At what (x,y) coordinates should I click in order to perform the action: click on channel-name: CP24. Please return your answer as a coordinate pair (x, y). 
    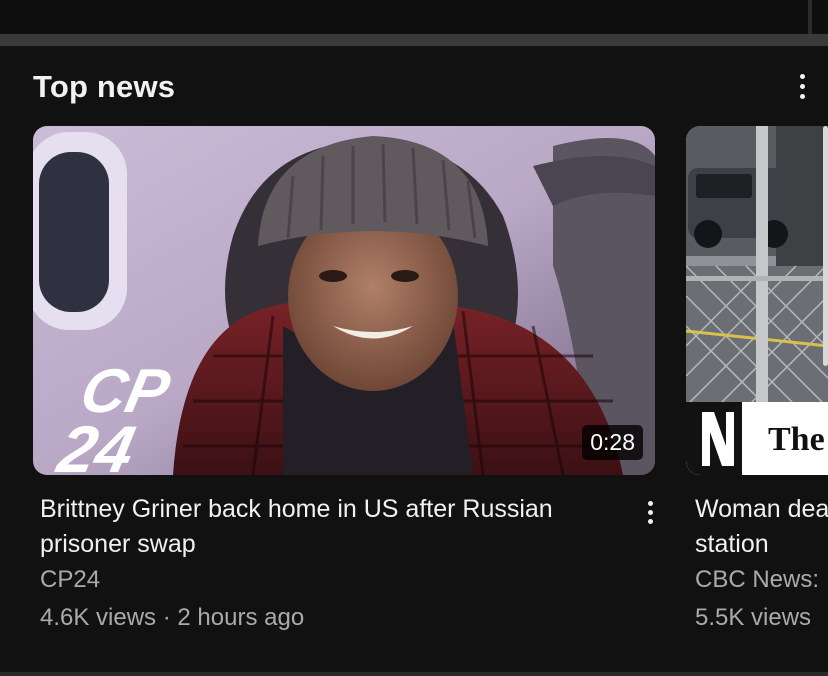
    Looking at the image, I should click on (70, 580).